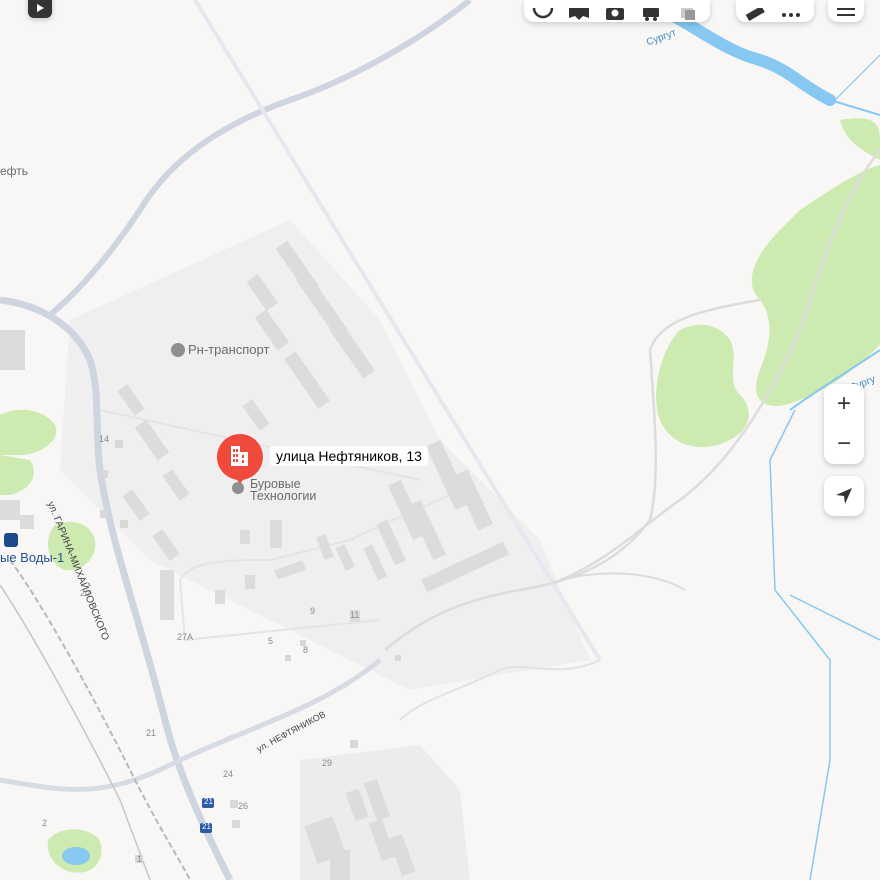 Image resolution: width=880 pixels, height=880 pixels. I want to click on house-number: 24, so click(228, 774).